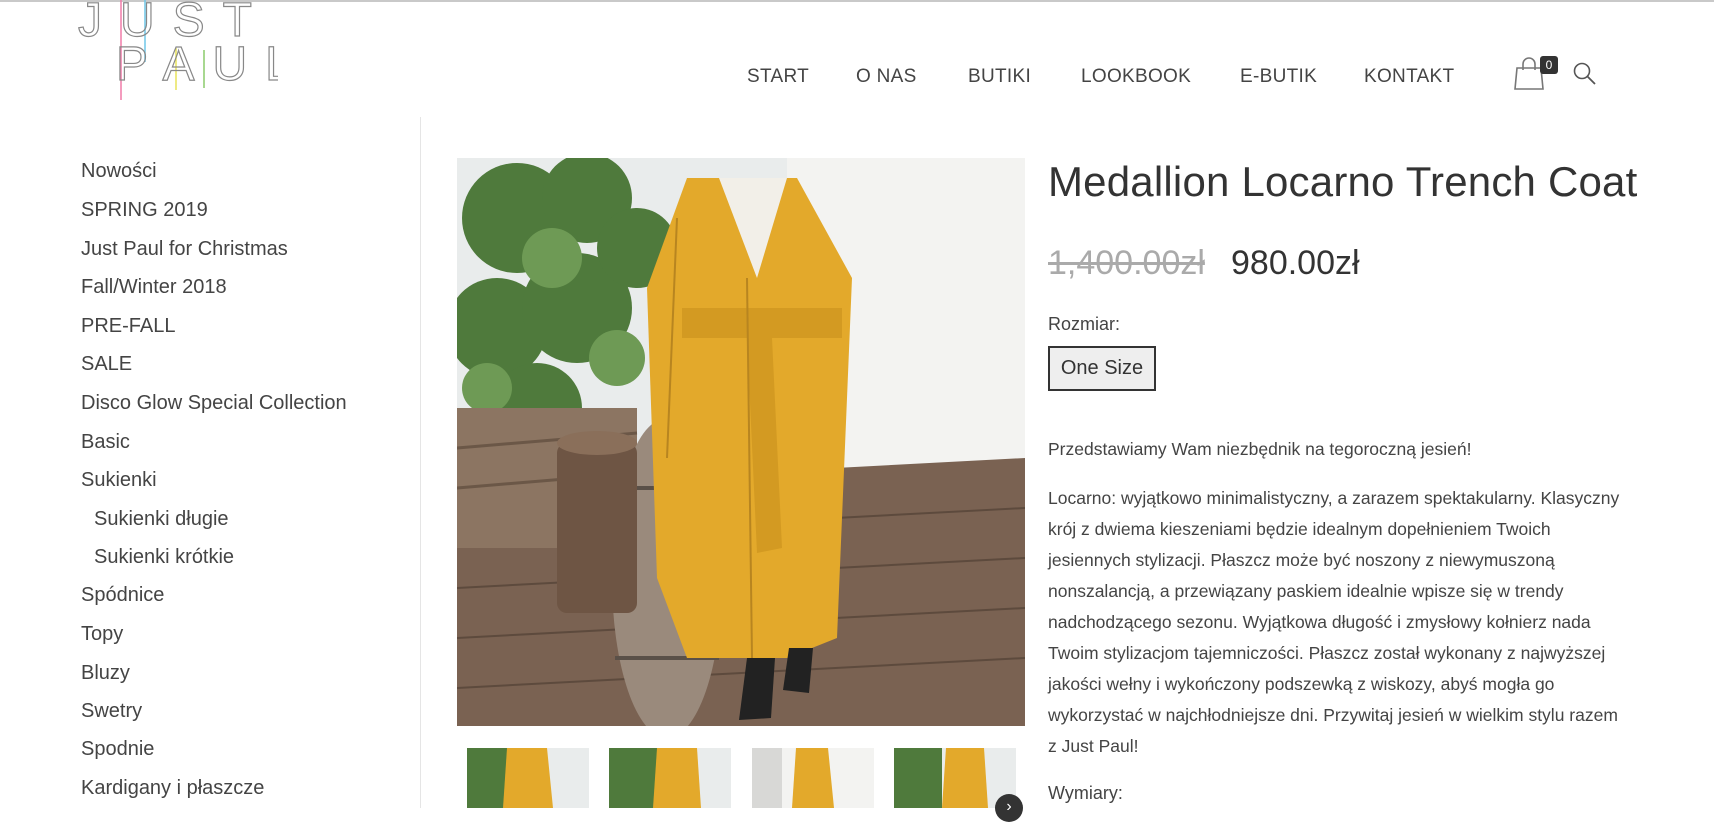  I want to click on sidebar-item-basic: Basic, so click(105, 442).